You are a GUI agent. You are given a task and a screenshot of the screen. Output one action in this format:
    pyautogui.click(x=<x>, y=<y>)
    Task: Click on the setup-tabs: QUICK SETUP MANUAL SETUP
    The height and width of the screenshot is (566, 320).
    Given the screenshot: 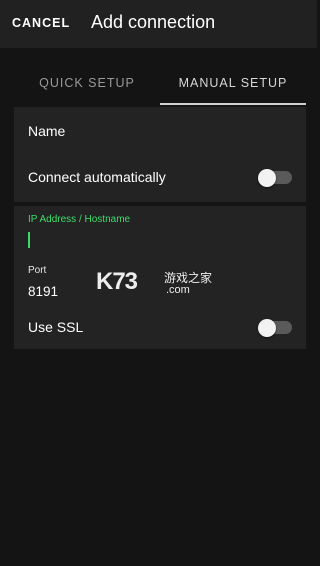 What is the action you would take?
    pyautogui.click(x=158, y=85)
    